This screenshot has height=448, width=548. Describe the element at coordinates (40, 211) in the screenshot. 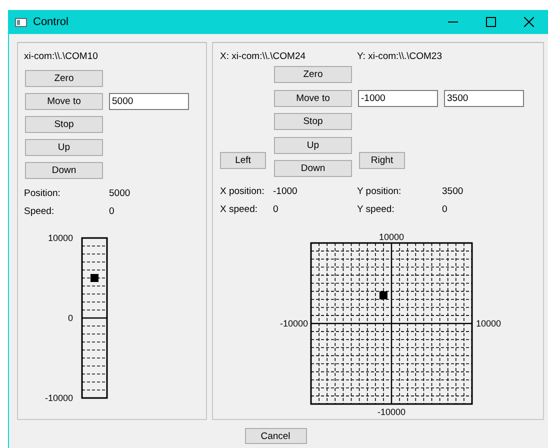

I see `readout-label: Speed:` at that location.